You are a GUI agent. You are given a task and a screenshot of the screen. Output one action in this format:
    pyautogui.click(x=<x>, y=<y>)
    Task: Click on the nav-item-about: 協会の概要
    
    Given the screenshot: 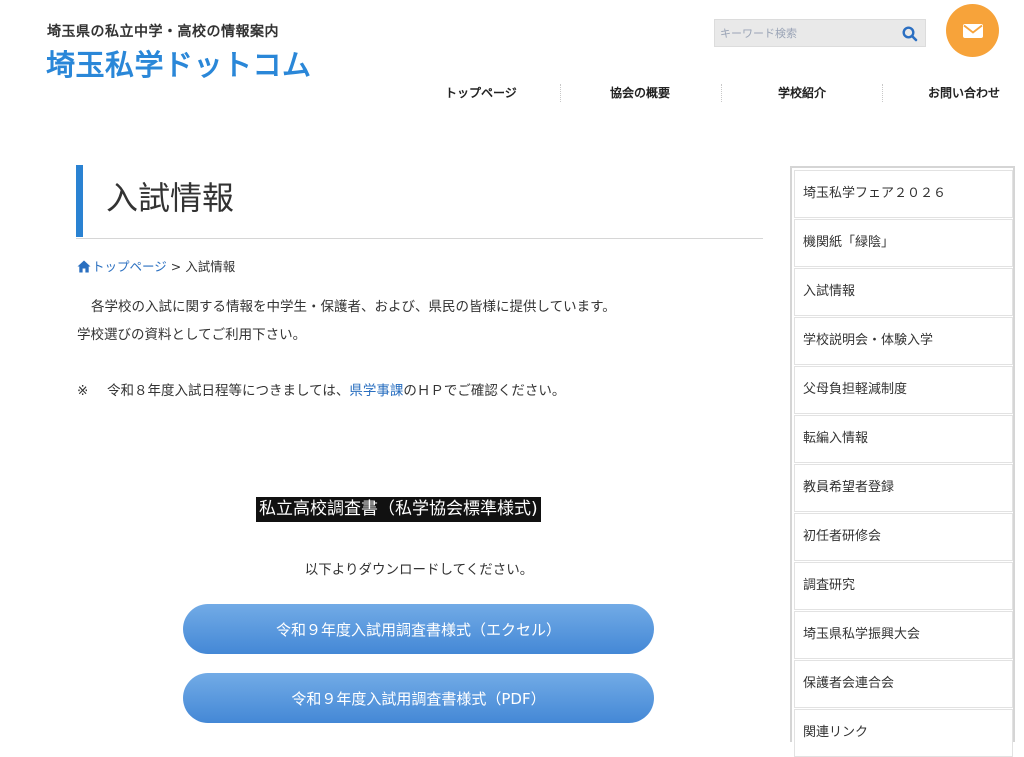 What is the action you would take?
    pyautogui.click(x=640, y=93)
    